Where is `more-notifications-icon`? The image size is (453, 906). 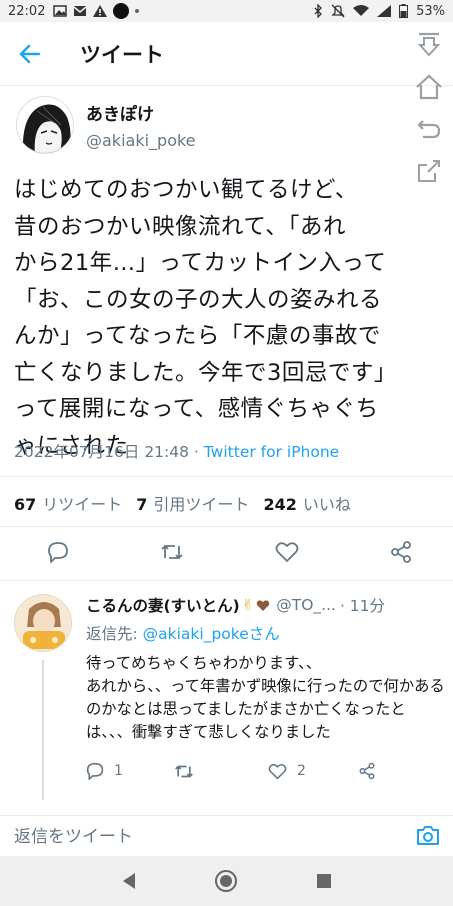
more-notifications-icon is located at coordinates (137, 11).